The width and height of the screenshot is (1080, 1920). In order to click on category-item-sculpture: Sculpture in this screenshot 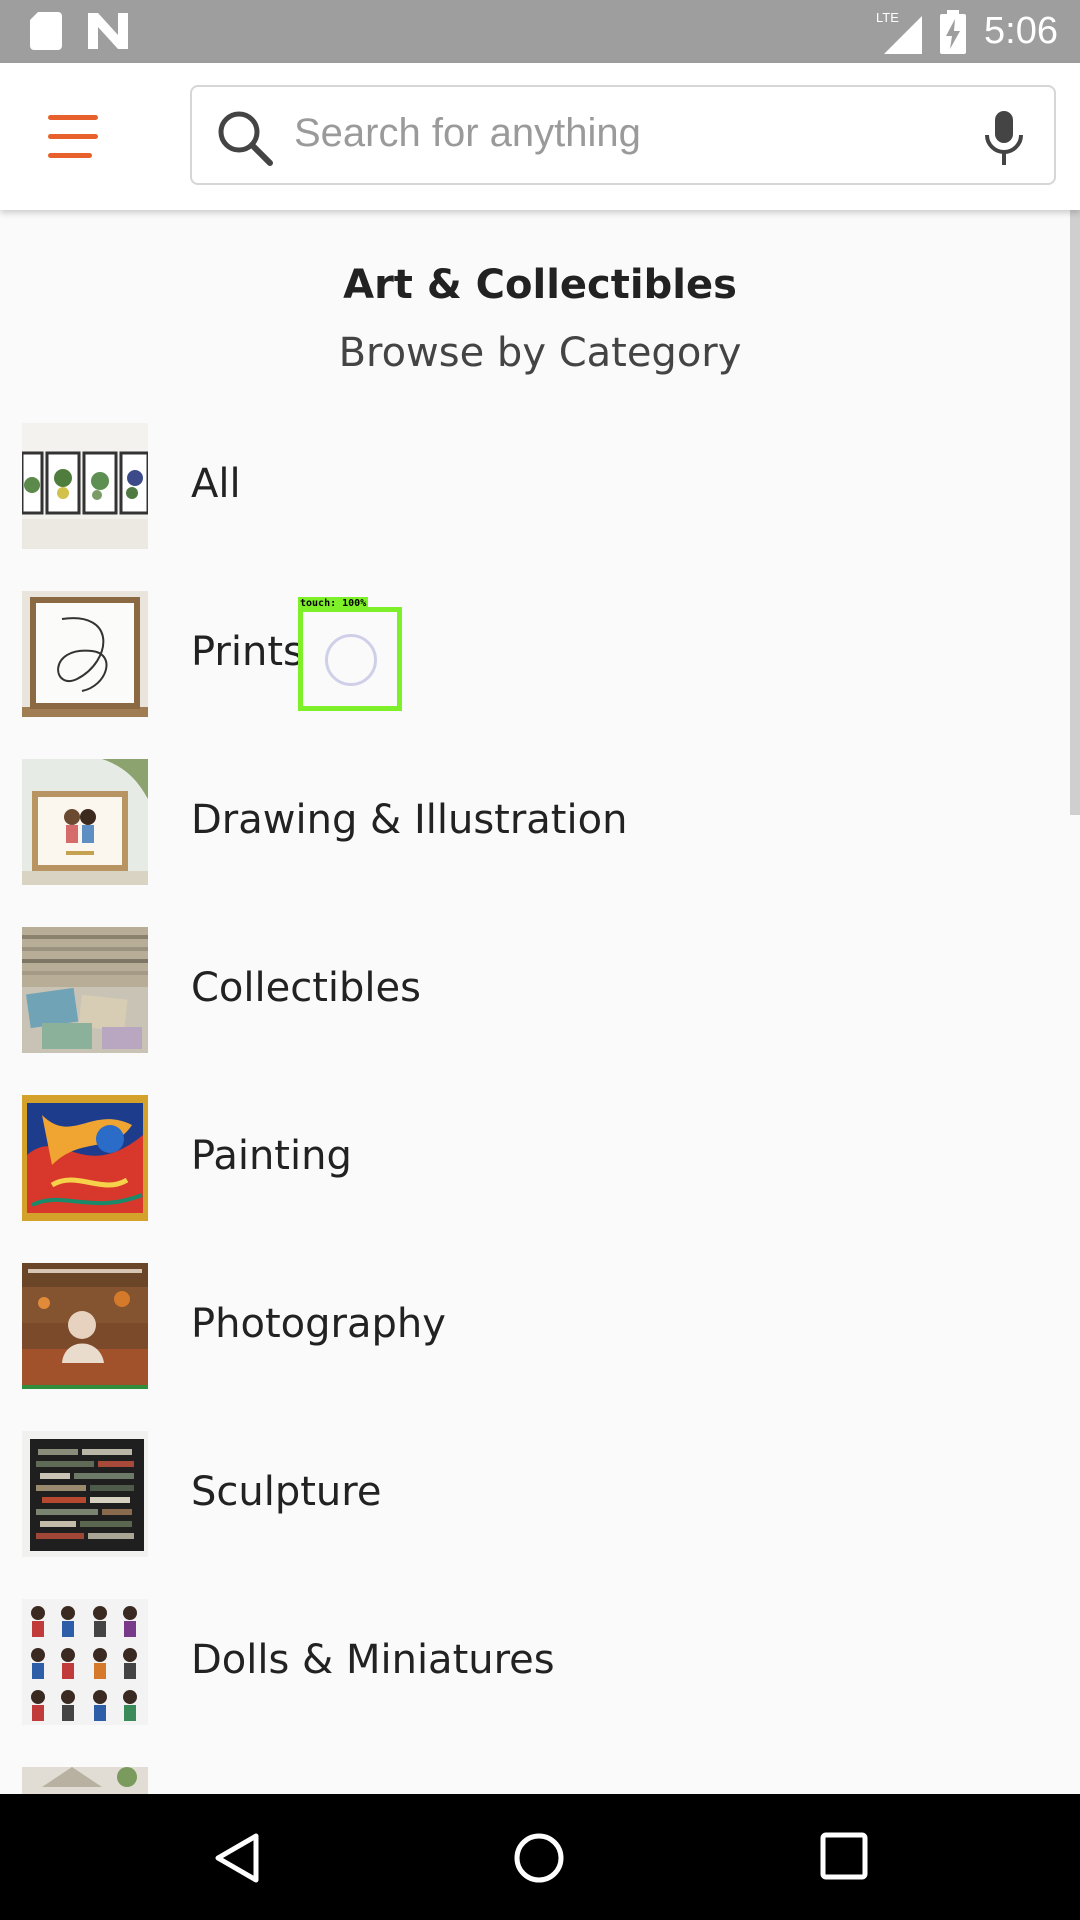, I will do `click(530, 1494)`.